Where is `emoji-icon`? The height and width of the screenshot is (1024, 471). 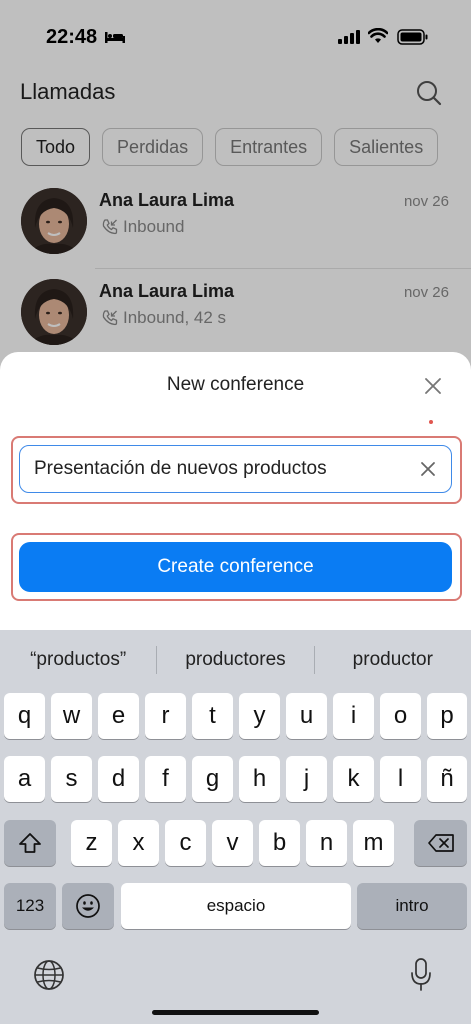
emoji-icon is located at coordinates (88, 906).